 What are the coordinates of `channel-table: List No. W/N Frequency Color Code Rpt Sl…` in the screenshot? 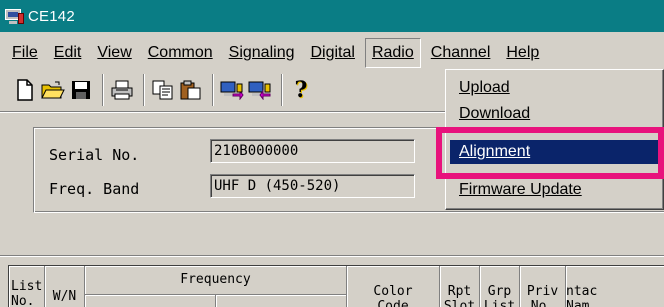 It's located at (336, 286).